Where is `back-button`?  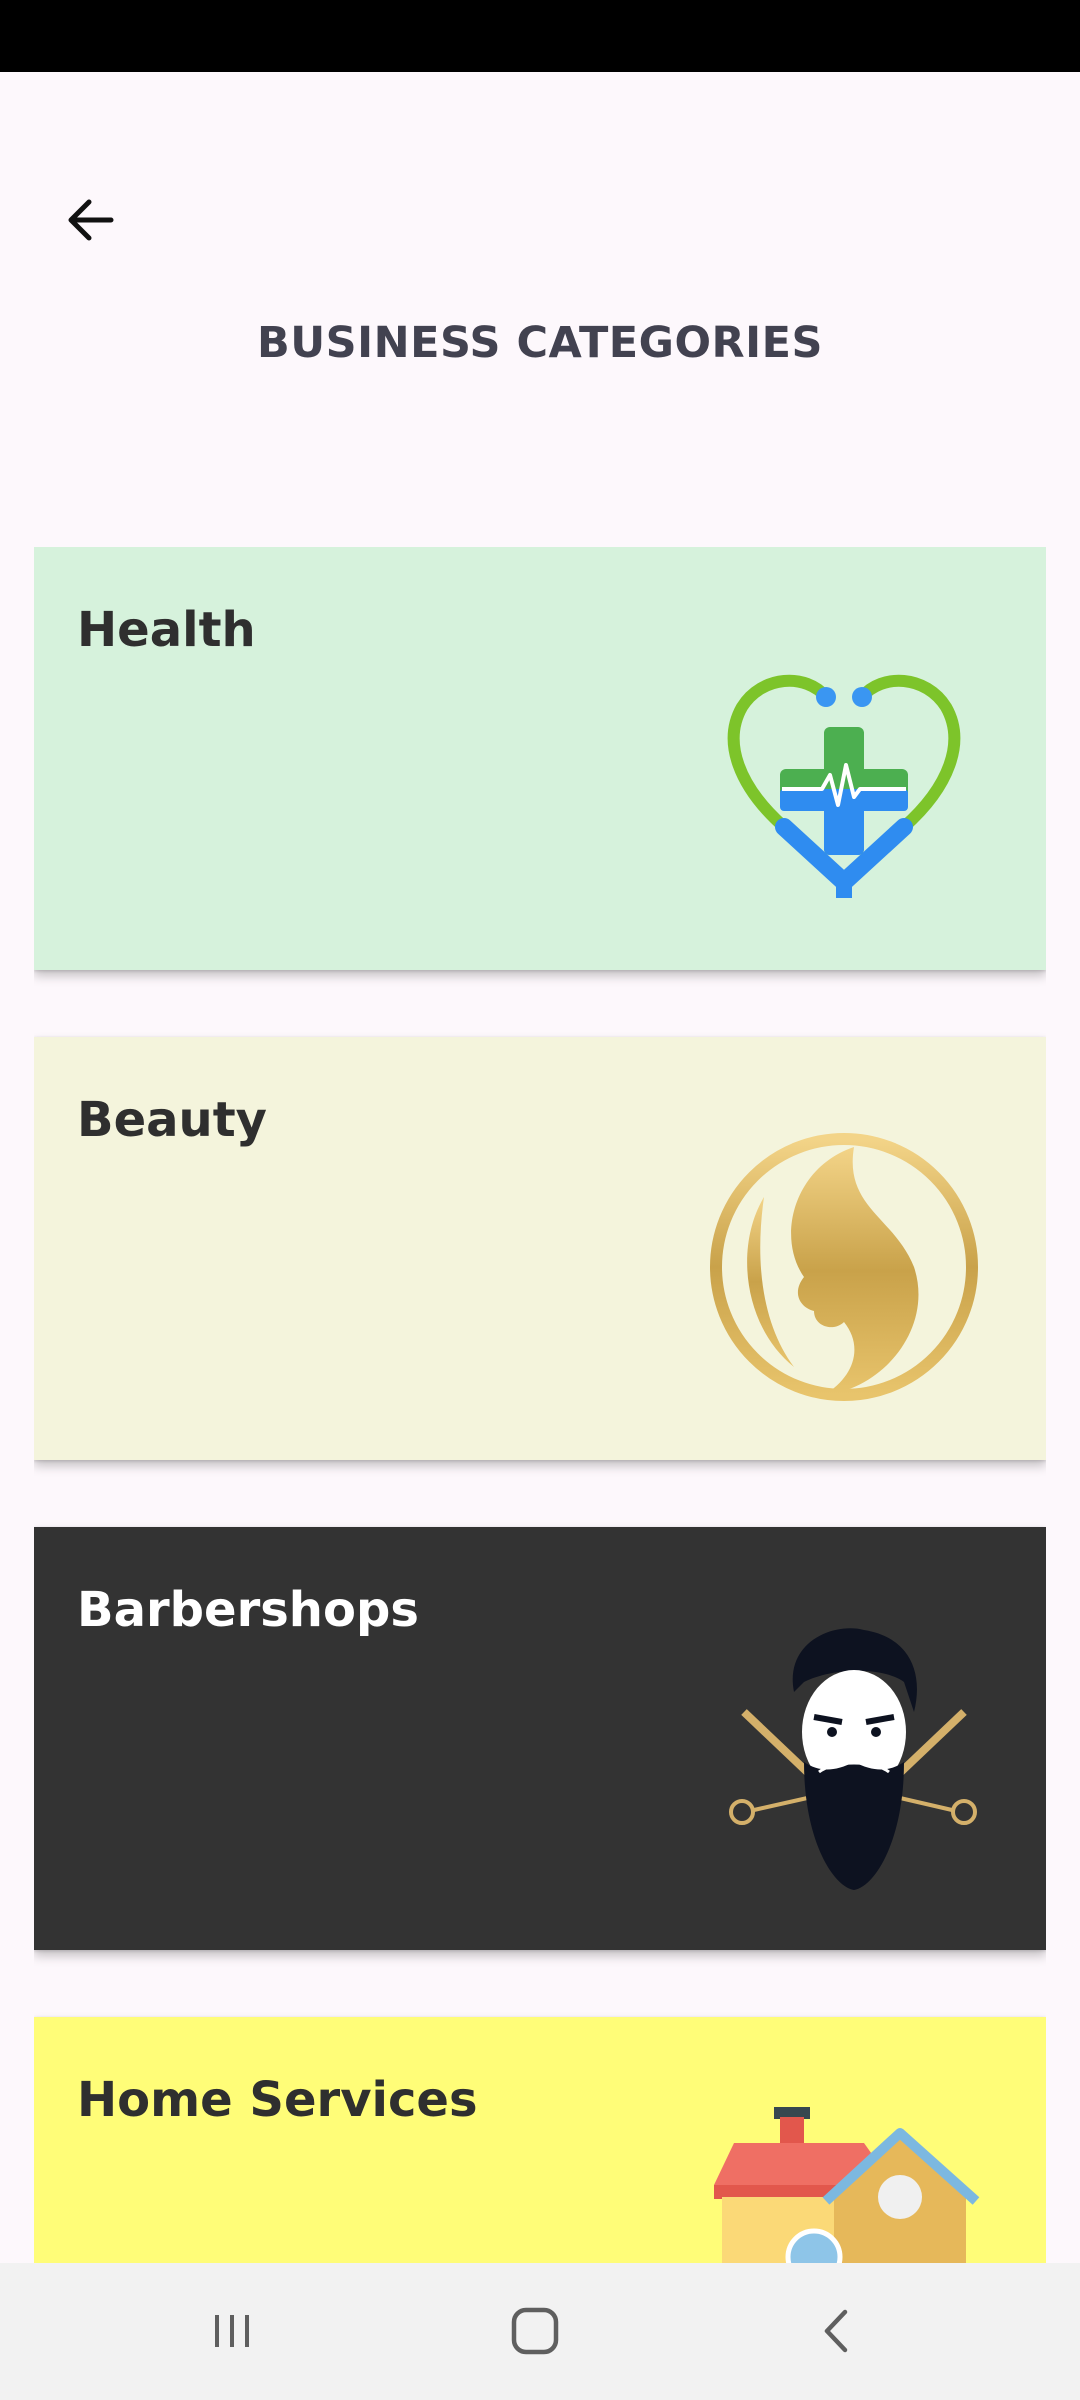 back-button is located at coordinates (90, 220).